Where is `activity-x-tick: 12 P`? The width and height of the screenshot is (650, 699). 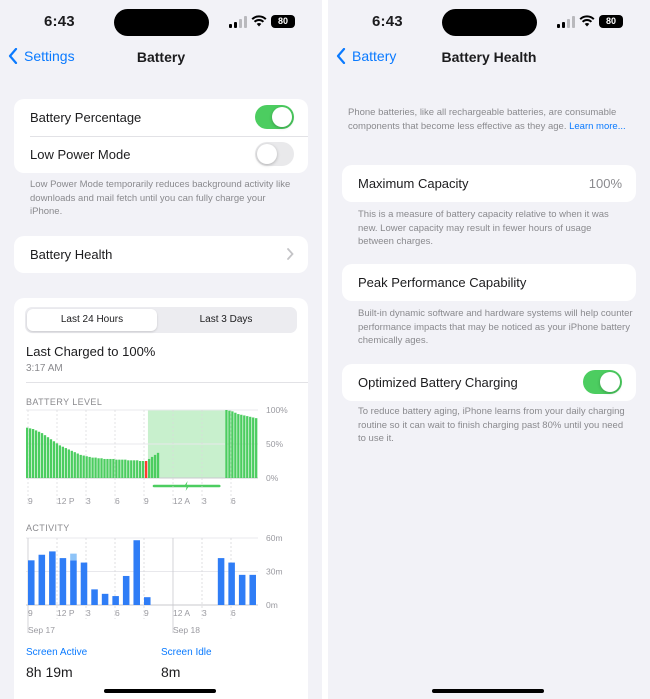
activity-x-tick: 12 P is located at coordinates (66, 613).